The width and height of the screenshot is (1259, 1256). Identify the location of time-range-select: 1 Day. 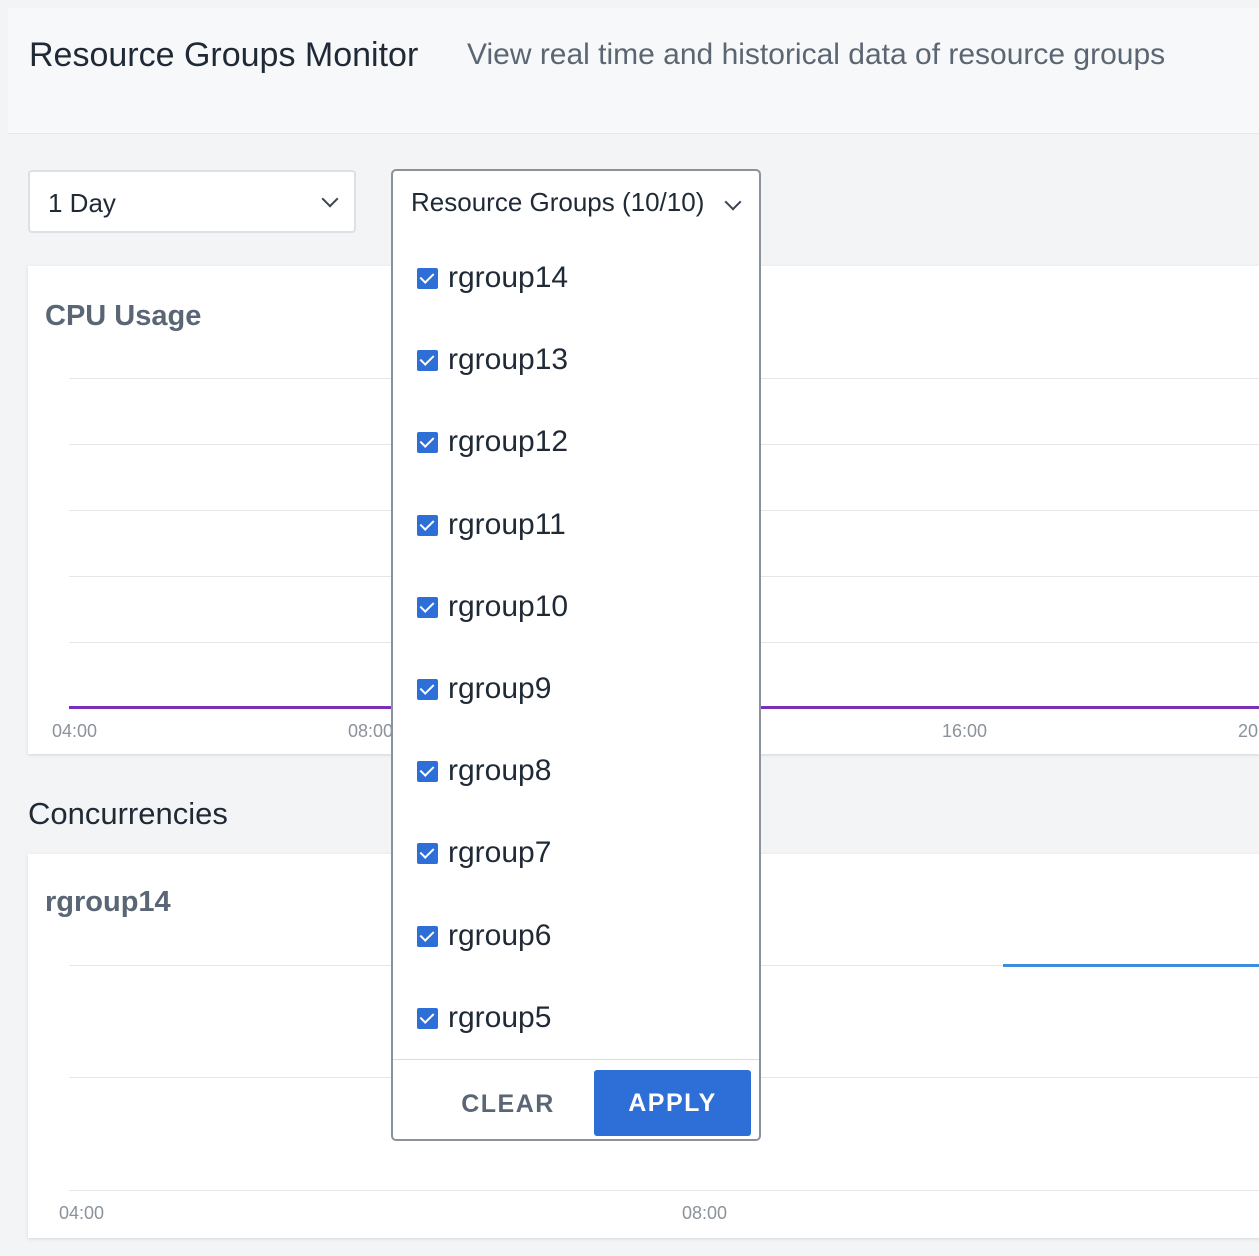
(192, 201).